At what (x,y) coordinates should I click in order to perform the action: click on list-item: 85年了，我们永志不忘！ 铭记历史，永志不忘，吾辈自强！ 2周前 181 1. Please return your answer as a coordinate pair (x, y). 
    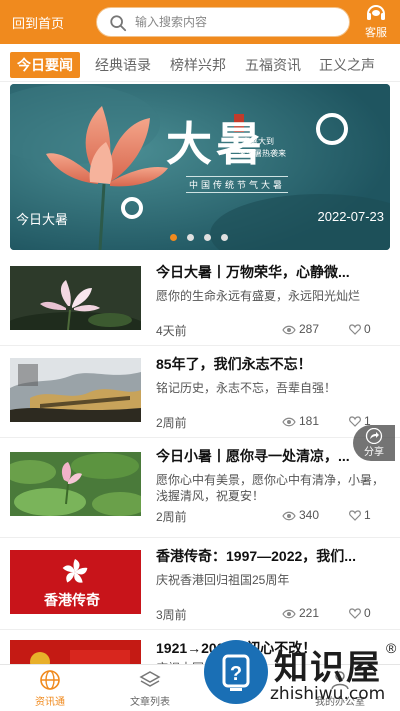
    Looking at the image, I should click on (200, 392).